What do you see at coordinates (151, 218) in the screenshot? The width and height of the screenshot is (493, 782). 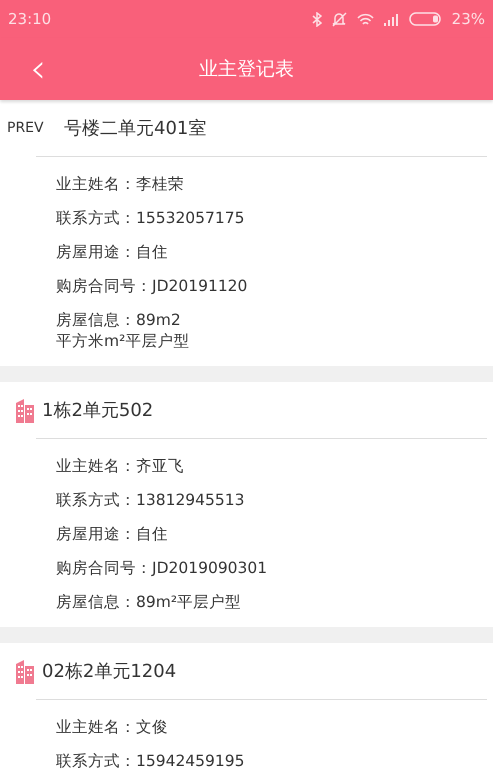 I see `info-line: 联系方式：15532057175` at bounding box center [151, 218].